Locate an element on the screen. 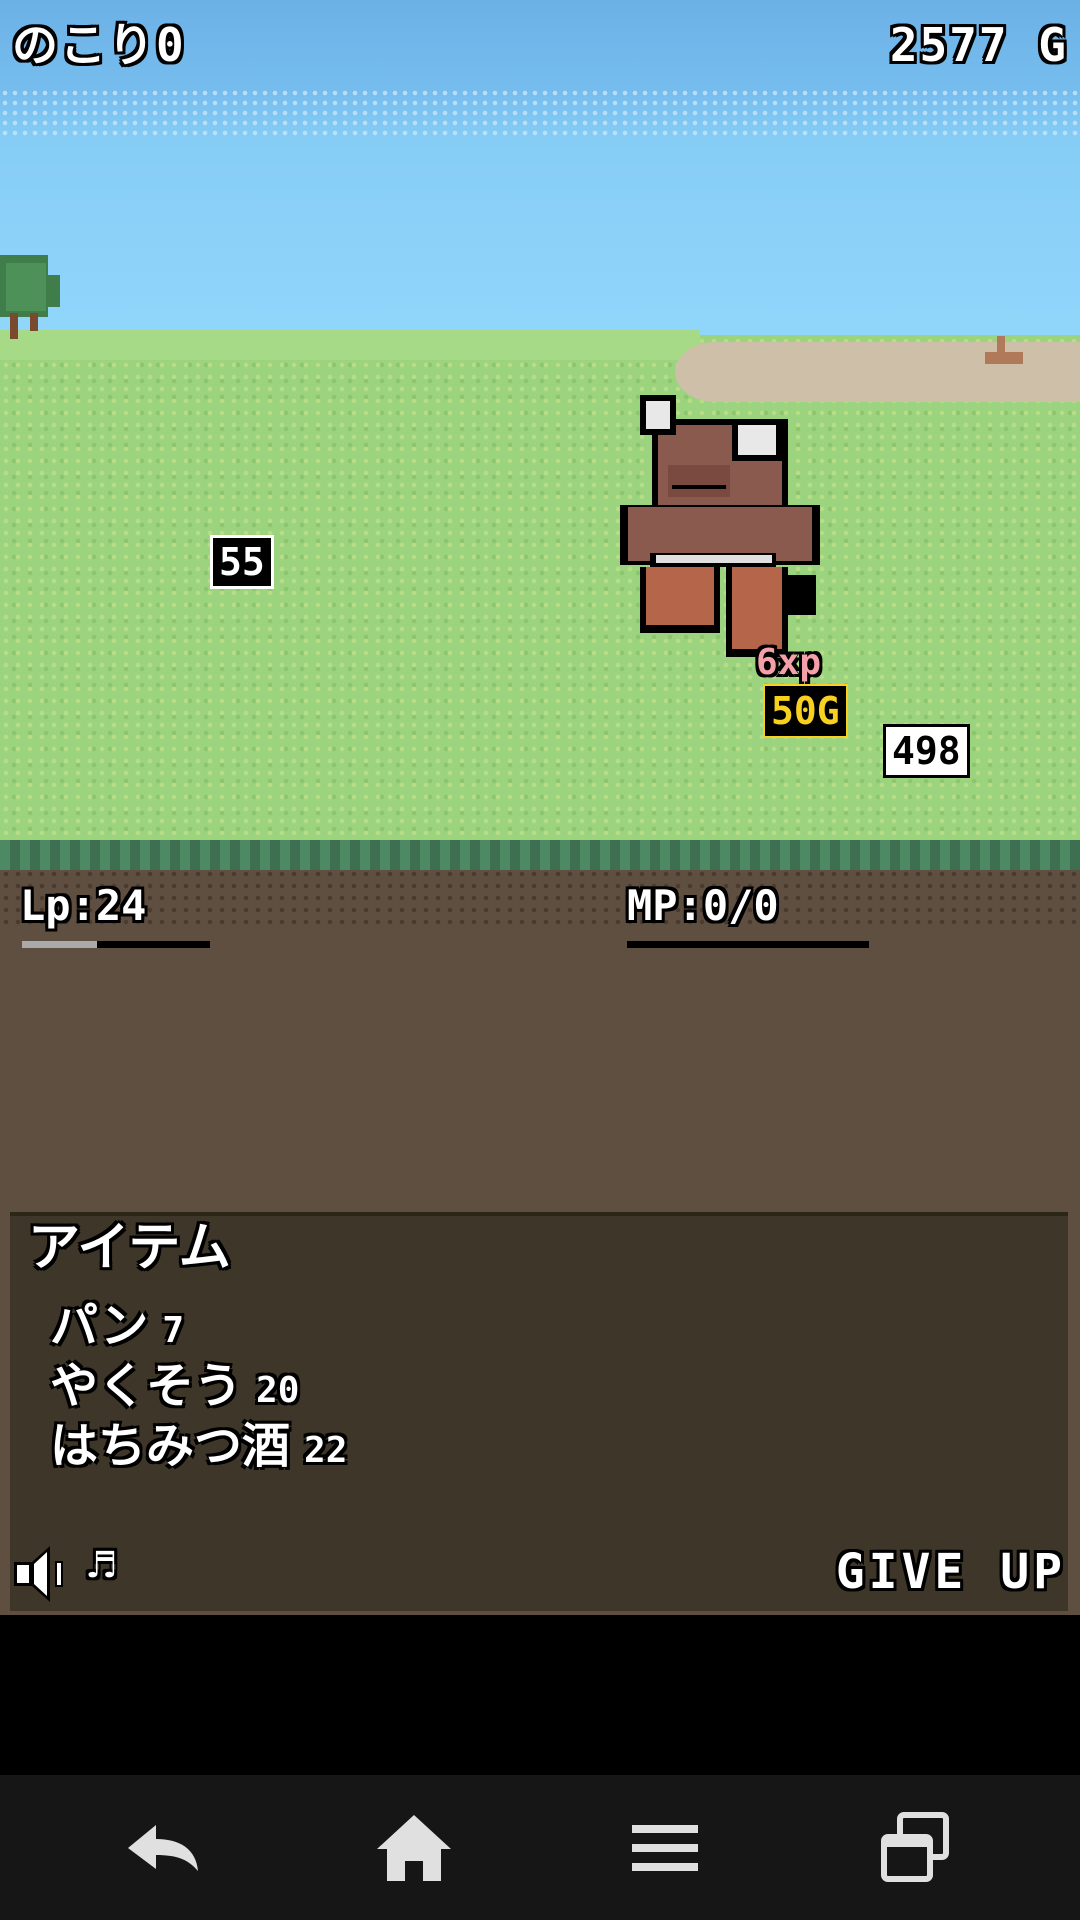 The height and width of the screenshot is (1920, 1080). lp-bar is located at coordinates (116, 944).